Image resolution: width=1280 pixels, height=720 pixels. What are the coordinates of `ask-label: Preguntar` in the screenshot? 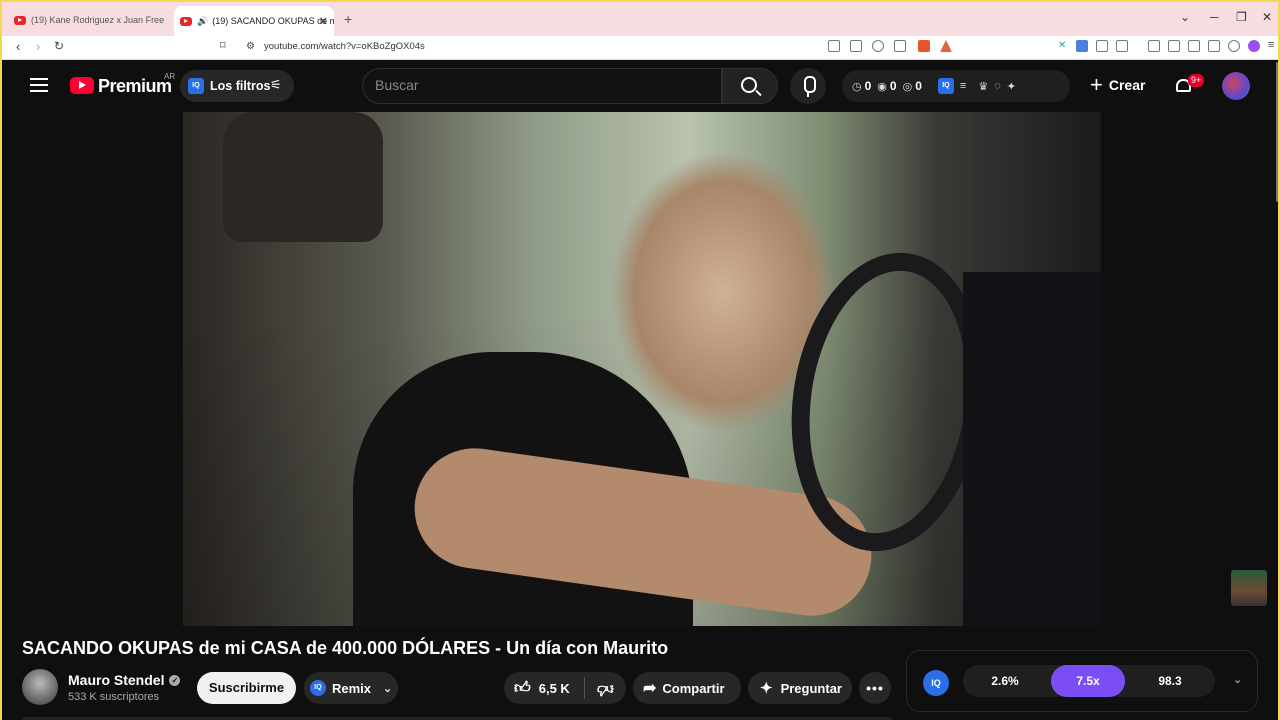 It's located at (811, 688).